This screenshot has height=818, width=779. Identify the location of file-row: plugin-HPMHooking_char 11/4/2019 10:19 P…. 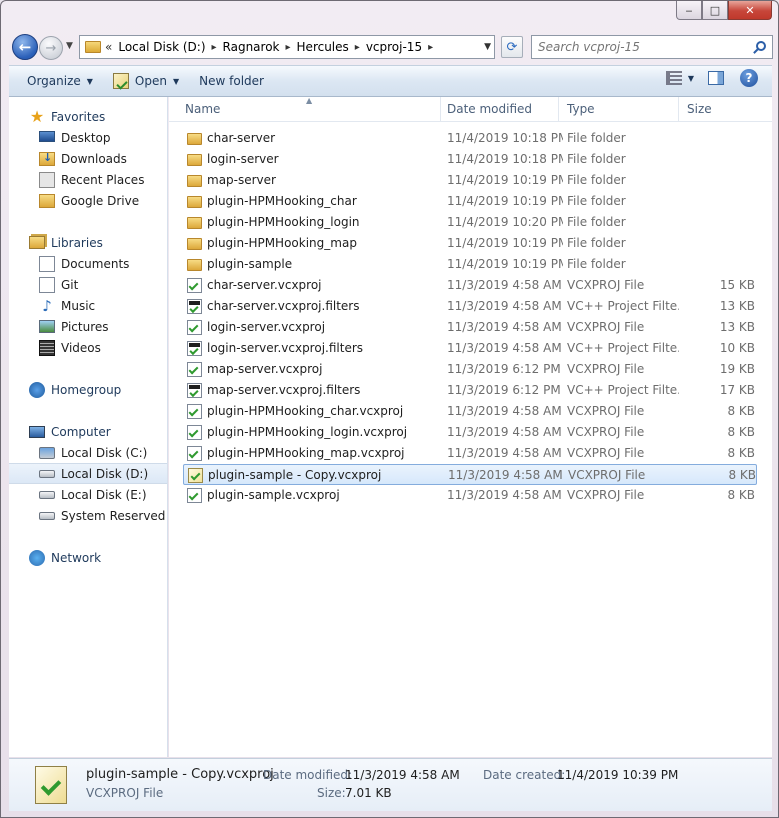
(470, 201).